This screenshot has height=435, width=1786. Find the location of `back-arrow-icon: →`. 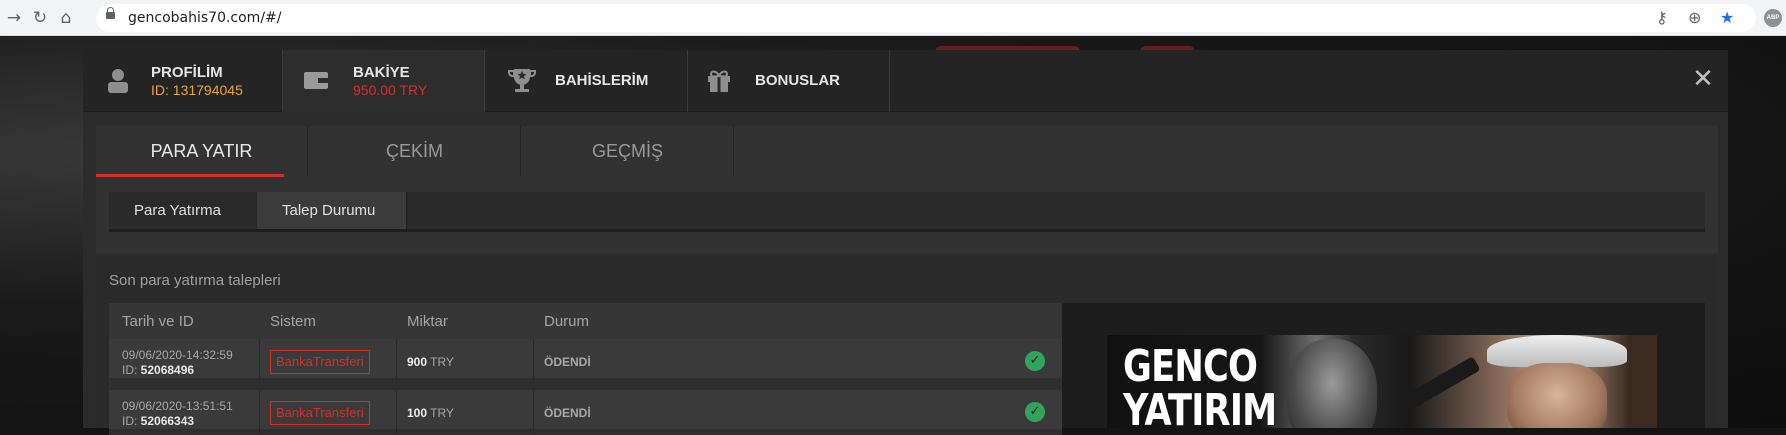

back-arrow-icon: → is located at coordinates (14, 18).